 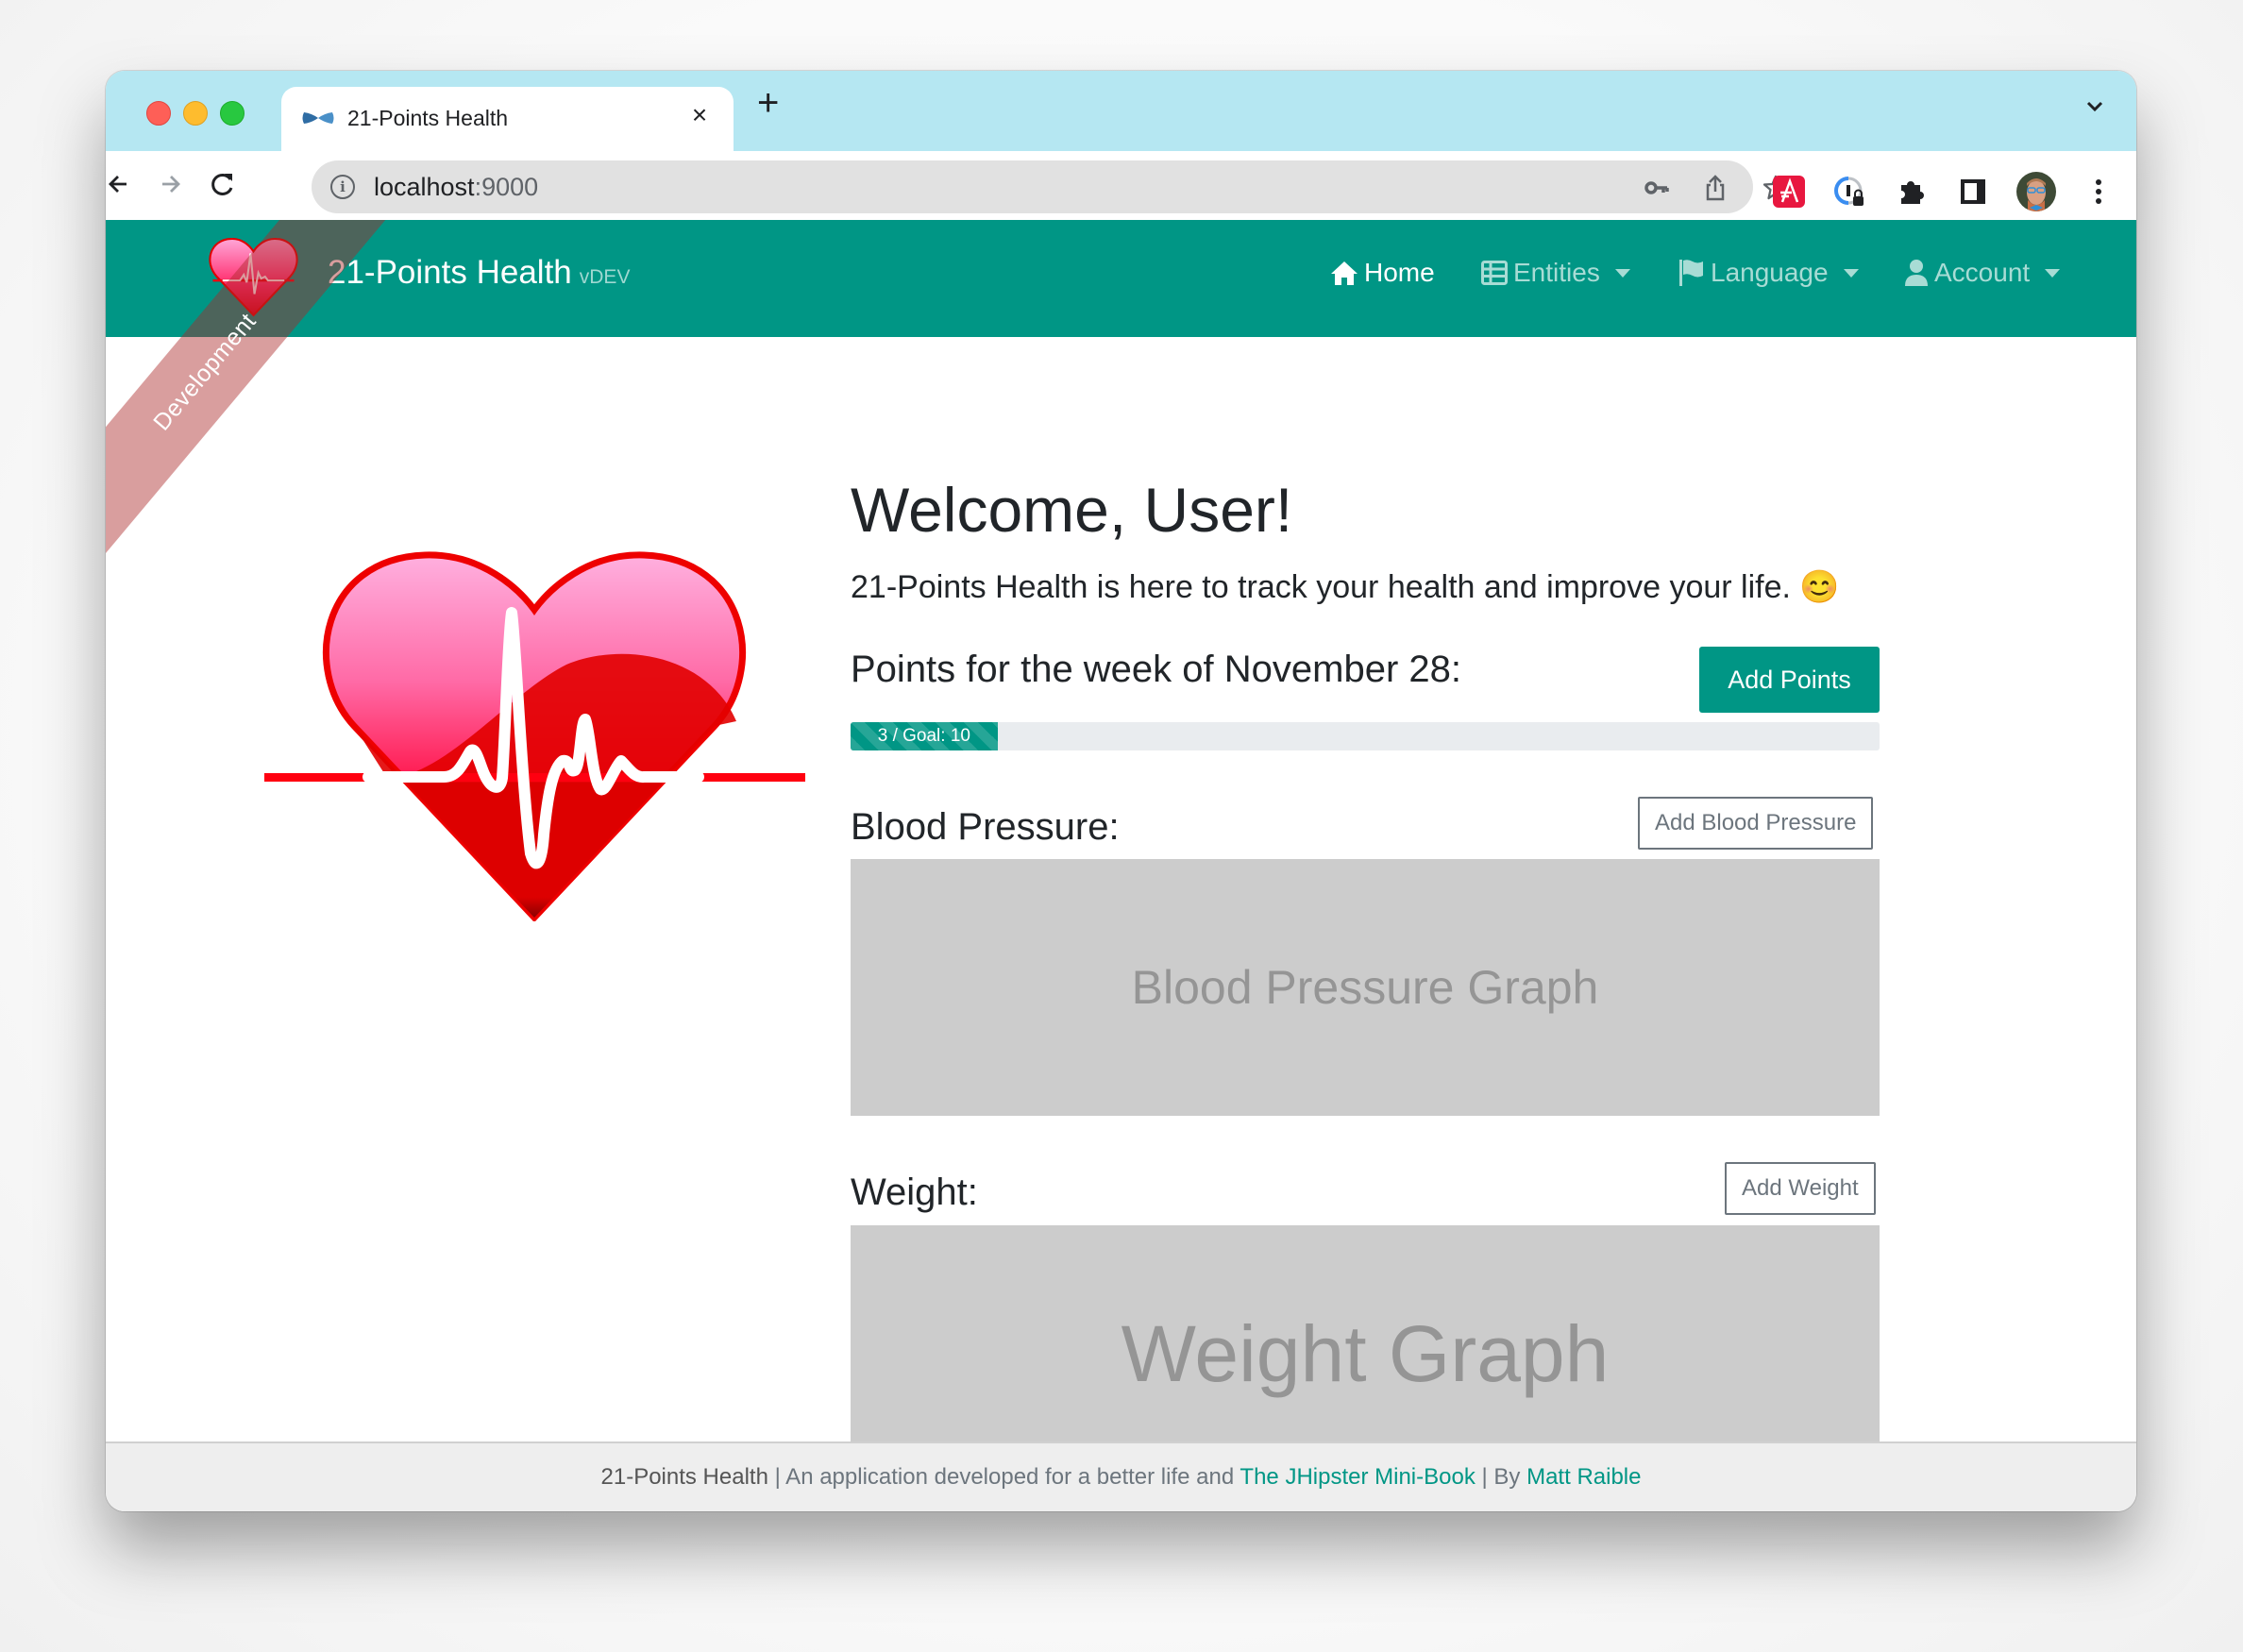 I want to click on tab-title: 21-Points Health, so click(x=428, y=118).